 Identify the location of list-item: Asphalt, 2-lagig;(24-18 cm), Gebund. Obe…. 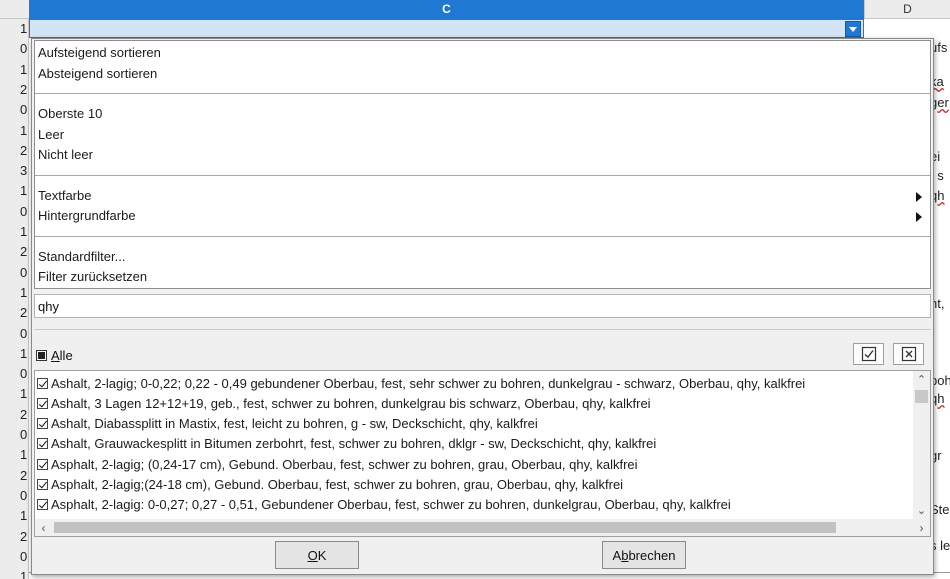
(330, 485).